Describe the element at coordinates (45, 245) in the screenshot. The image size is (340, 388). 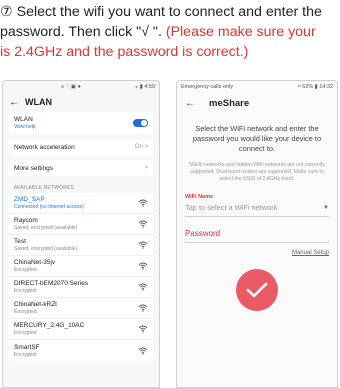
I see `network-text: Test Saved, encrypted (available)` at that location.